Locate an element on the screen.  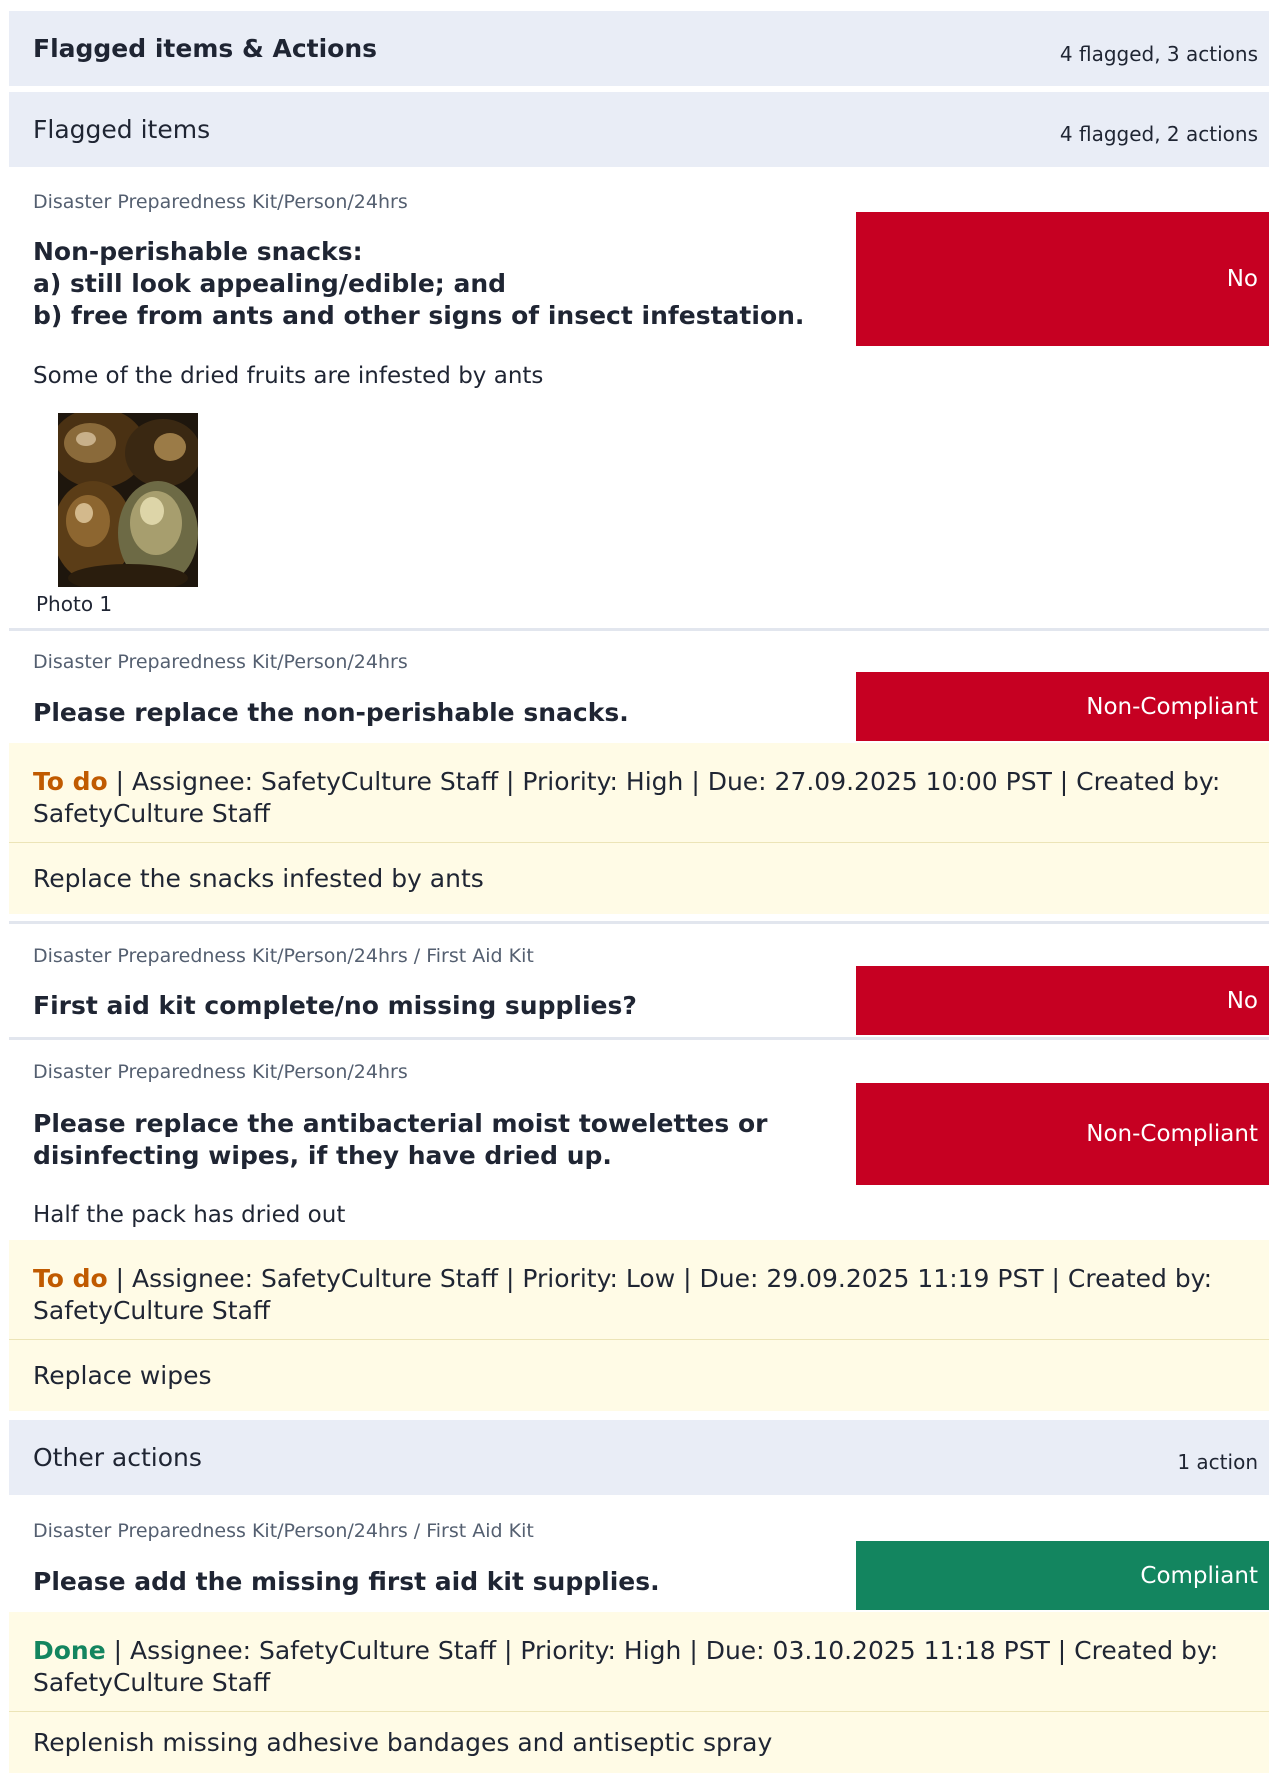
section-count: 4 flagged, 2 actions is located at coordinates (1158, 133).